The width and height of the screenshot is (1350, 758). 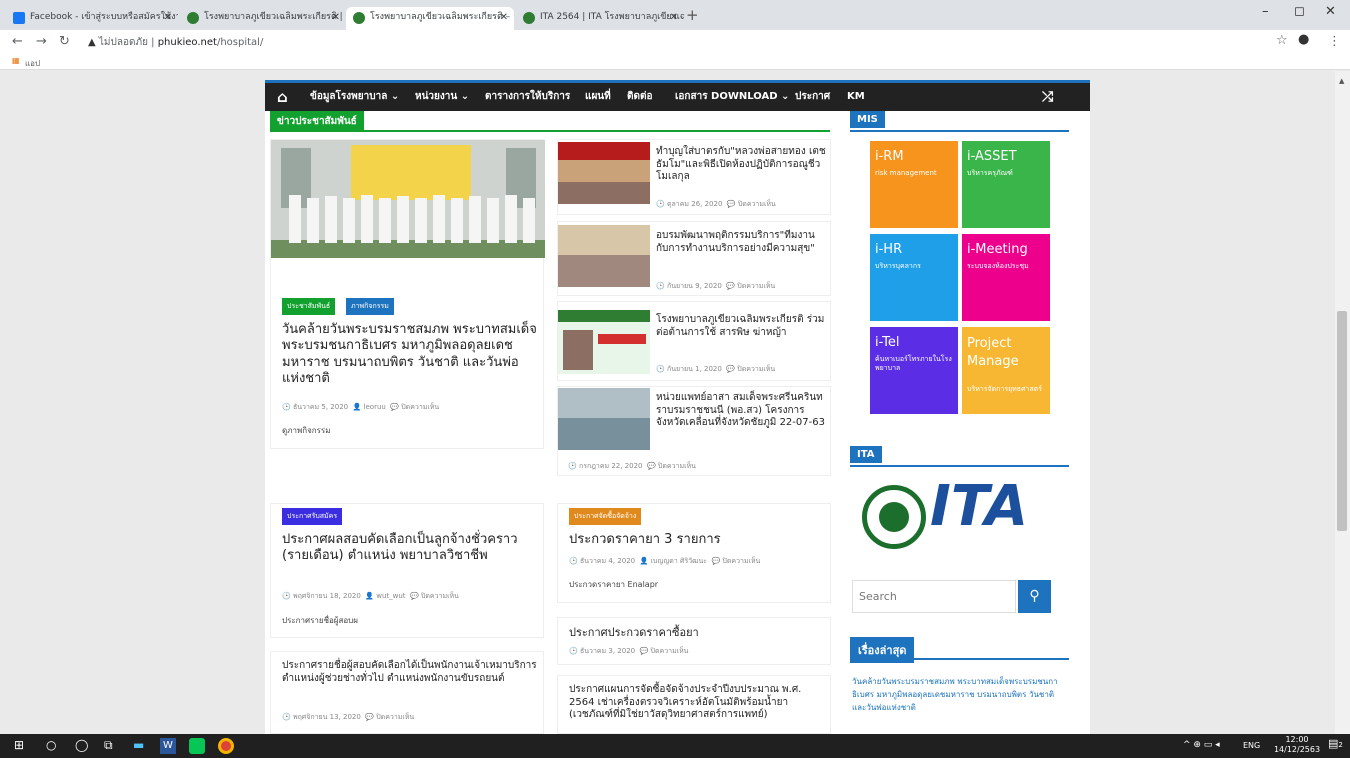 I want to click on chrome-icon, so click(x=226, y=746).